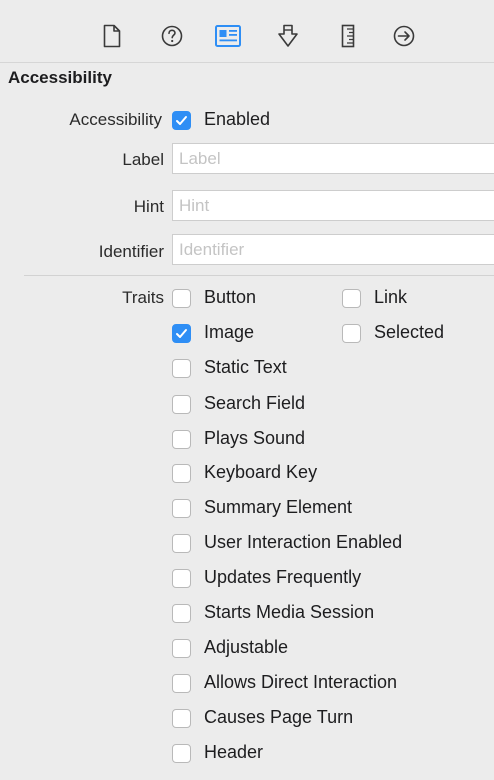 The width and height of the screenshot is (494, 780). I want to click on trait-updates-frequently-checkbox, so click(181, 578).